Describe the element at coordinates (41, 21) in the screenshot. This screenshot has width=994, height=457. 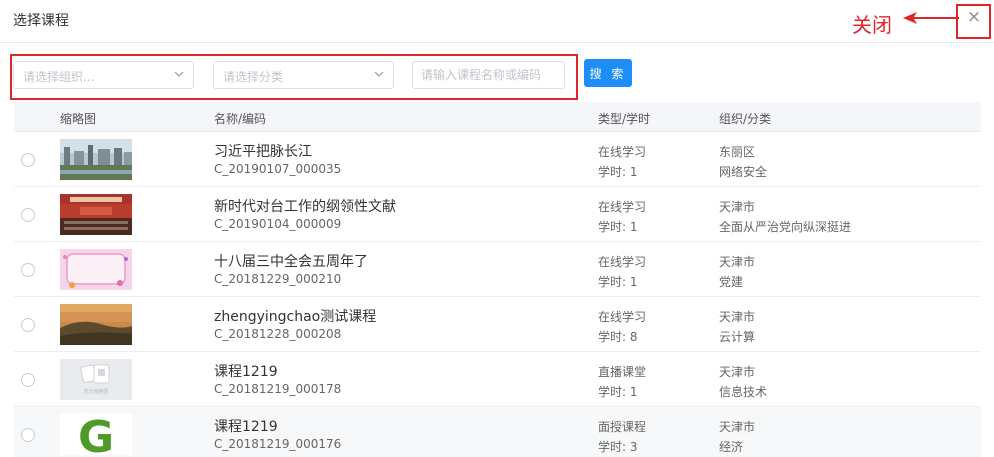
I see `dialog-title: 选择课程` at that location.